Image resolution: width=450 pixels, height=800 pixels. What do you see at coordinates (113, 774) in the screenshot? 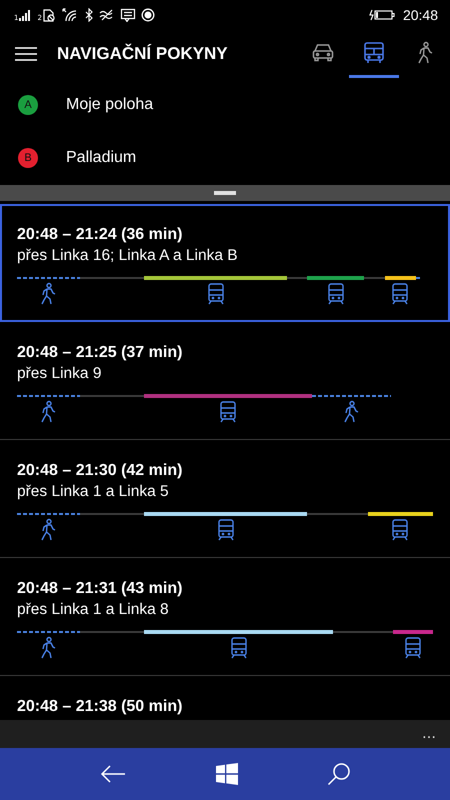
I see `back-icon` at bounding box center [113, 774].